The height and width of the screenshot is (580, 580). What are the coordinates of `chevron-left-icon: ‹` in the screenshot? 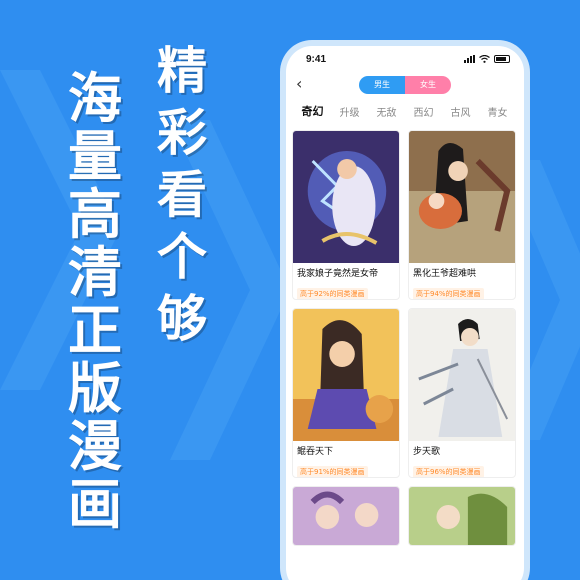 It's located at (299, 84).